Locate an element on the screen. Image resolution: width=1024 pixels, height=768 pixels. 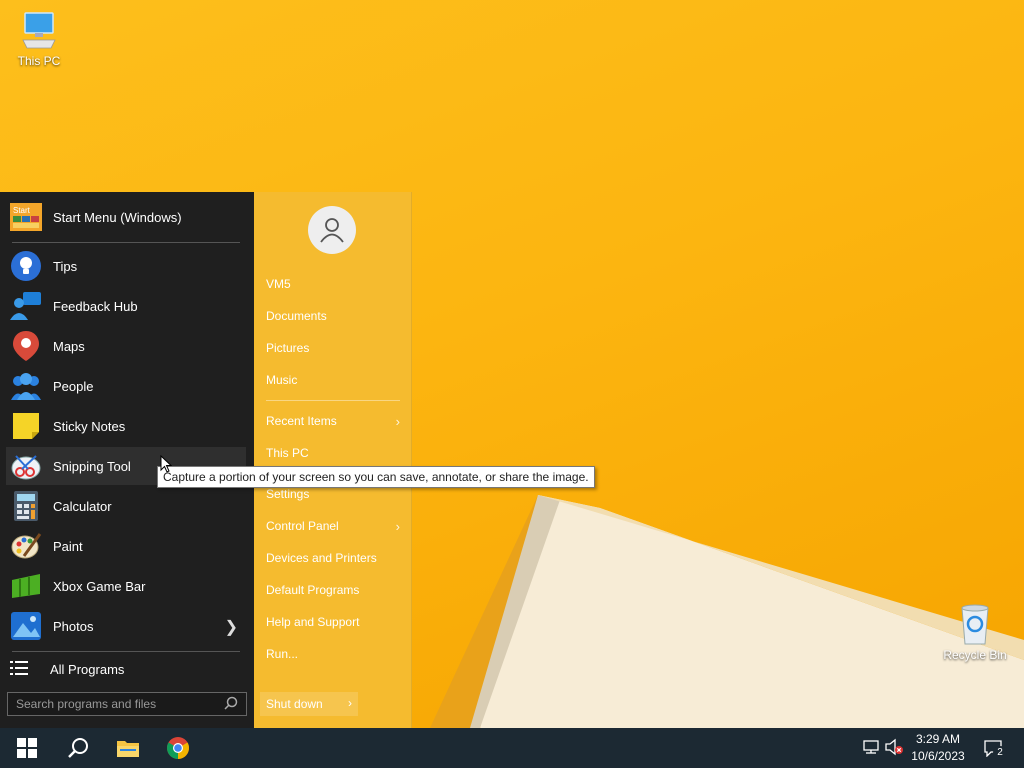
start-menu-header-item: Start Start Menu (Windows) is located at coordinates (126, 217).